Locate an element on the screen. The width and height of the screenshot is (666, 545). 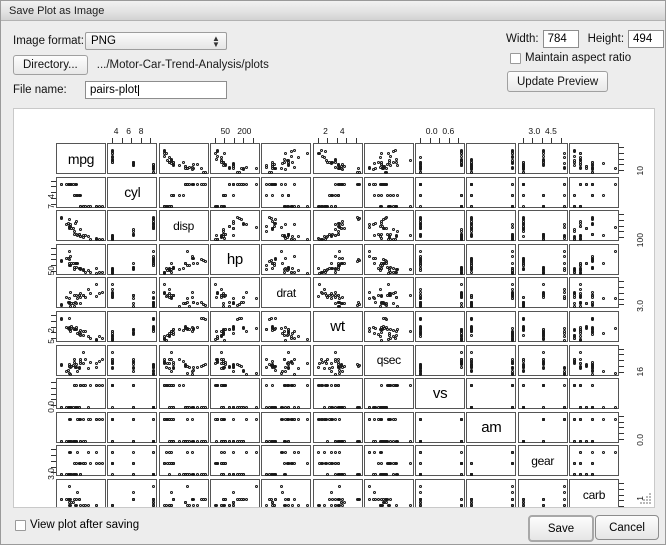
pairs-panel-cyl-vs-am is located at coordinates (132, 427).